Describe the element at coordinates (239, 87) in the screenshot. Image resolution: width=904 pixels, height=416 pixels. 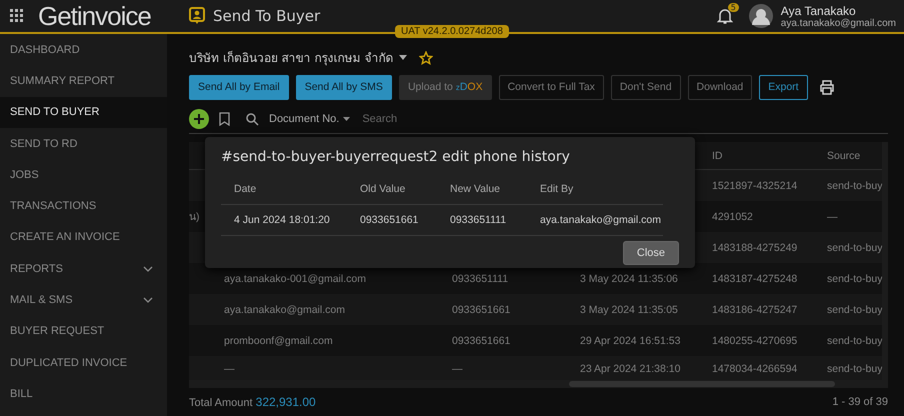
I see `action-button: Send All by Email` at that location.